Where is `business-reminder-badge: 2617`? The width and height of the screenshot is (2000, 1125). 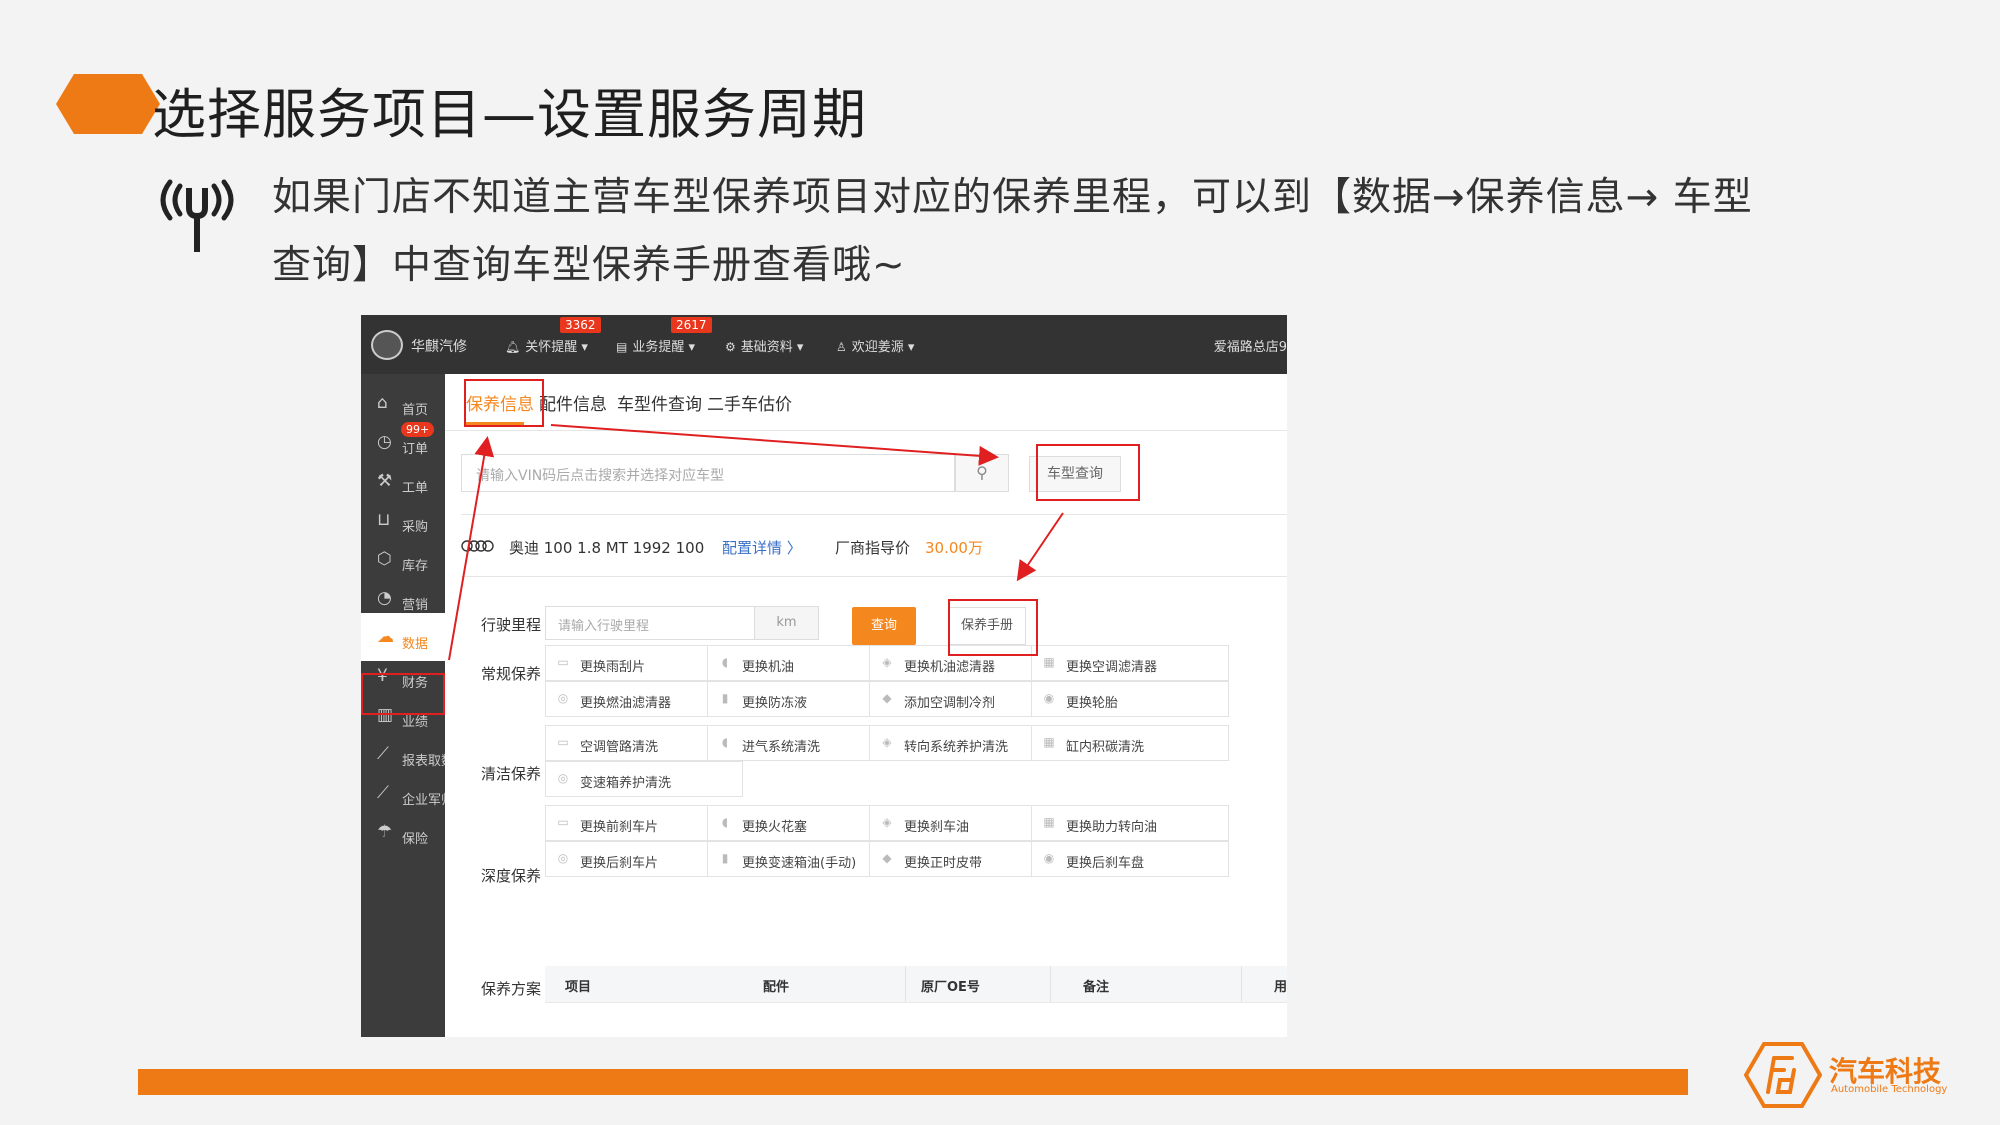
business-reminder-badge: 2617 is located at coordinates (691, 325).